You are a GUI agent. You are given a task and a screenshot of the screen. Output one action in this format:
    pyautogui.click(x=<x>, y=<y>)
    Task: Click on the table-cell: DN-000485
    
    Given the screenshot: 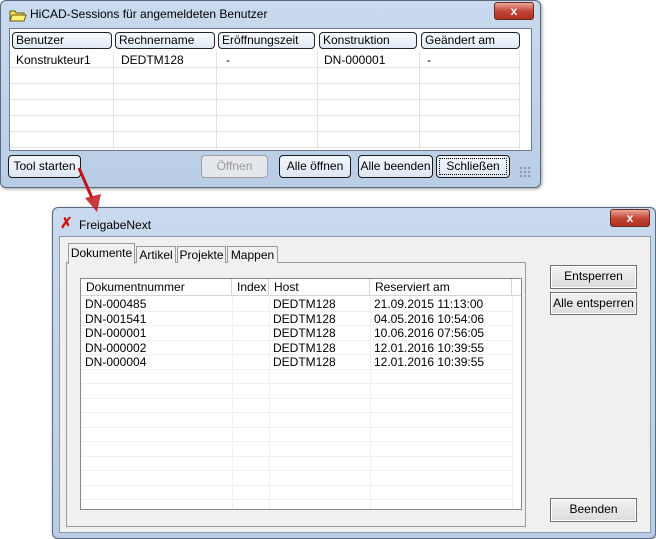 What is the action you would take?
    pyautogui.click(x=116, y=304)
    